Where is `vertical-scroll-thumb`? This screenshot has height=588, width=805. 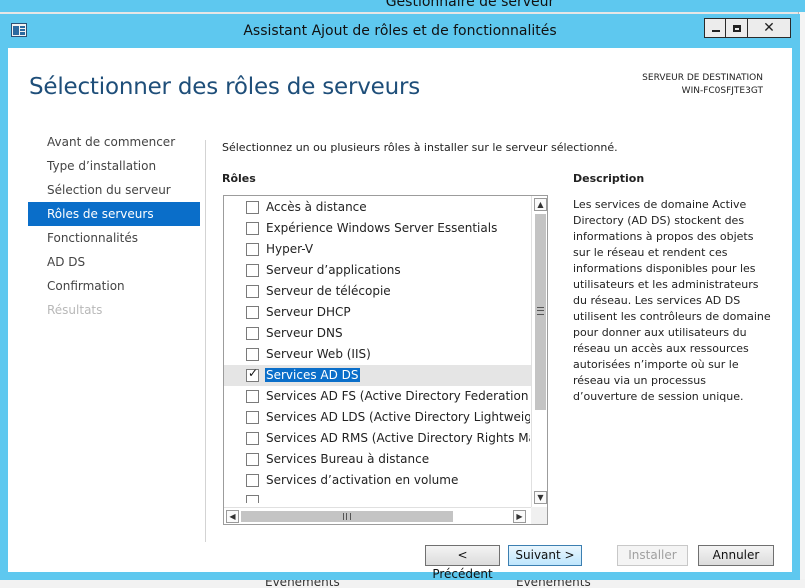
vertical-scroll-thumb is located at coordinates (540, 312).